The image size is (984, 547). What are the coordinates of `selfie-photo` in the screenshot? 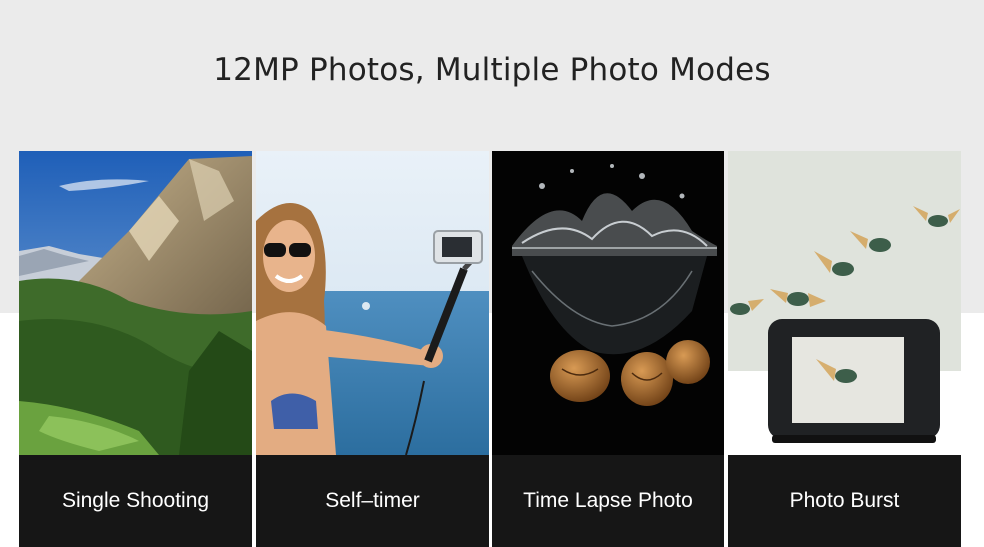 It's located at (372, 303).